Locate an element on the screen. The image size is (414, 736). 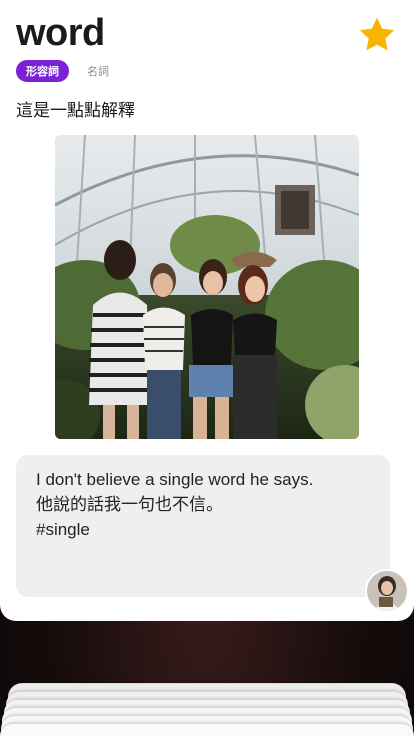
stacked-card is located at coordinates (207, 729).